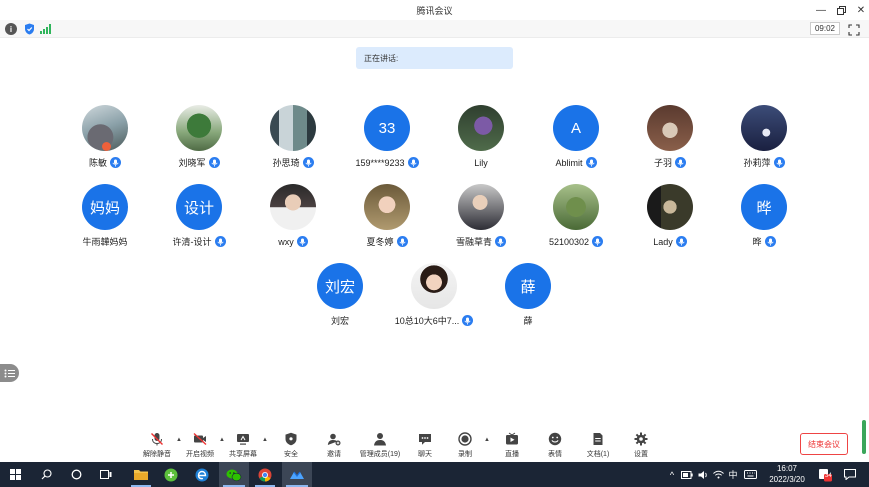 Image resolution: width=869 pixels, height=487 pixels. I want to click on taskbar-clock: 16:07 2022/3/20, so click(787, 474).